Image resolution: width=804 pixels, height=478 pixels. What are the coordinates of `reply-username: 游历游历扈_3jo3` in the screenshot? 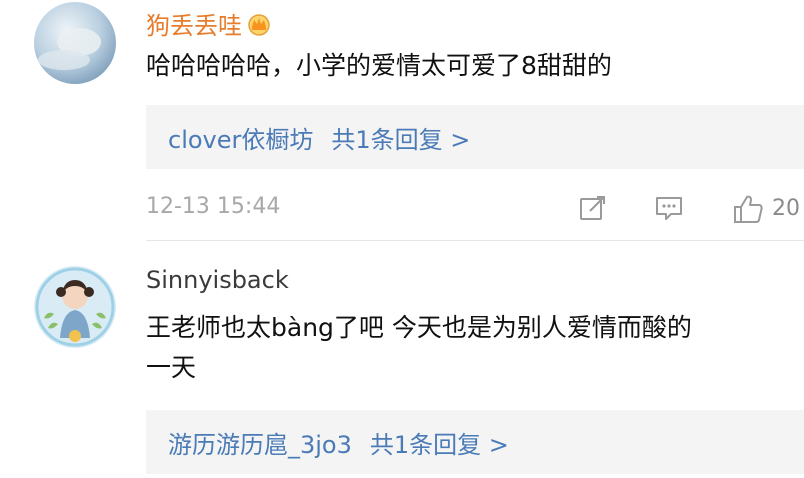 It's located at (260, 442).